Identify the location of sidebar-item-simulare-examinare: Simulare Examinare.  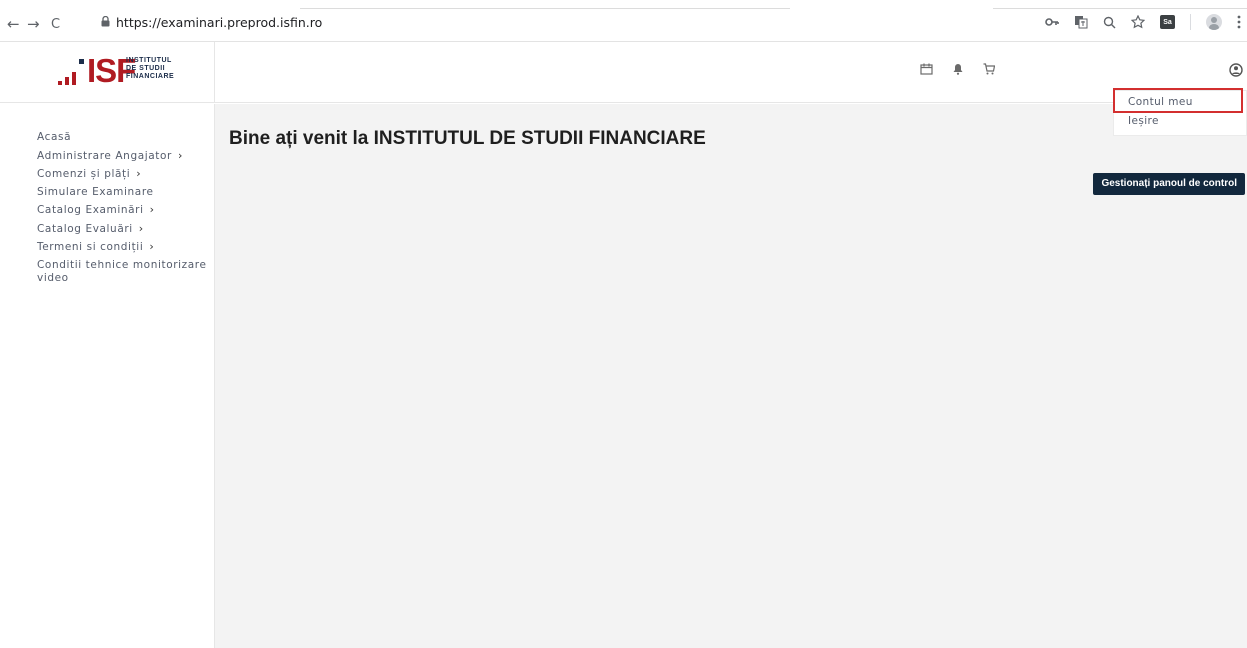
(122, 192).